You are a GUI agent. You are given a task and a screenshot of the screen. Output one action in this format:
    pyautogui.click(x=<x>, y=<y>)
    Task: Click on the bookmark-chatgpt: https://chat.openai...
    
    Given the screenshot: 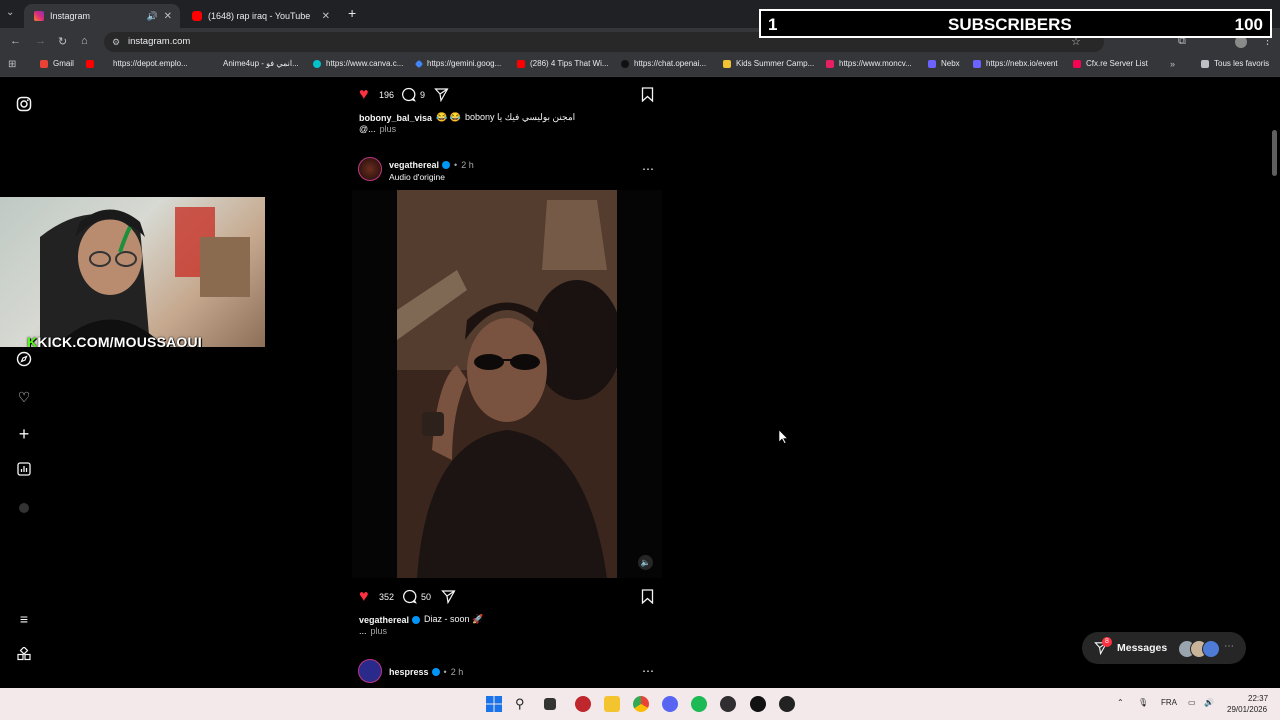 What is the action you would take?
    pyautogui.click(x=663, y=63)
    